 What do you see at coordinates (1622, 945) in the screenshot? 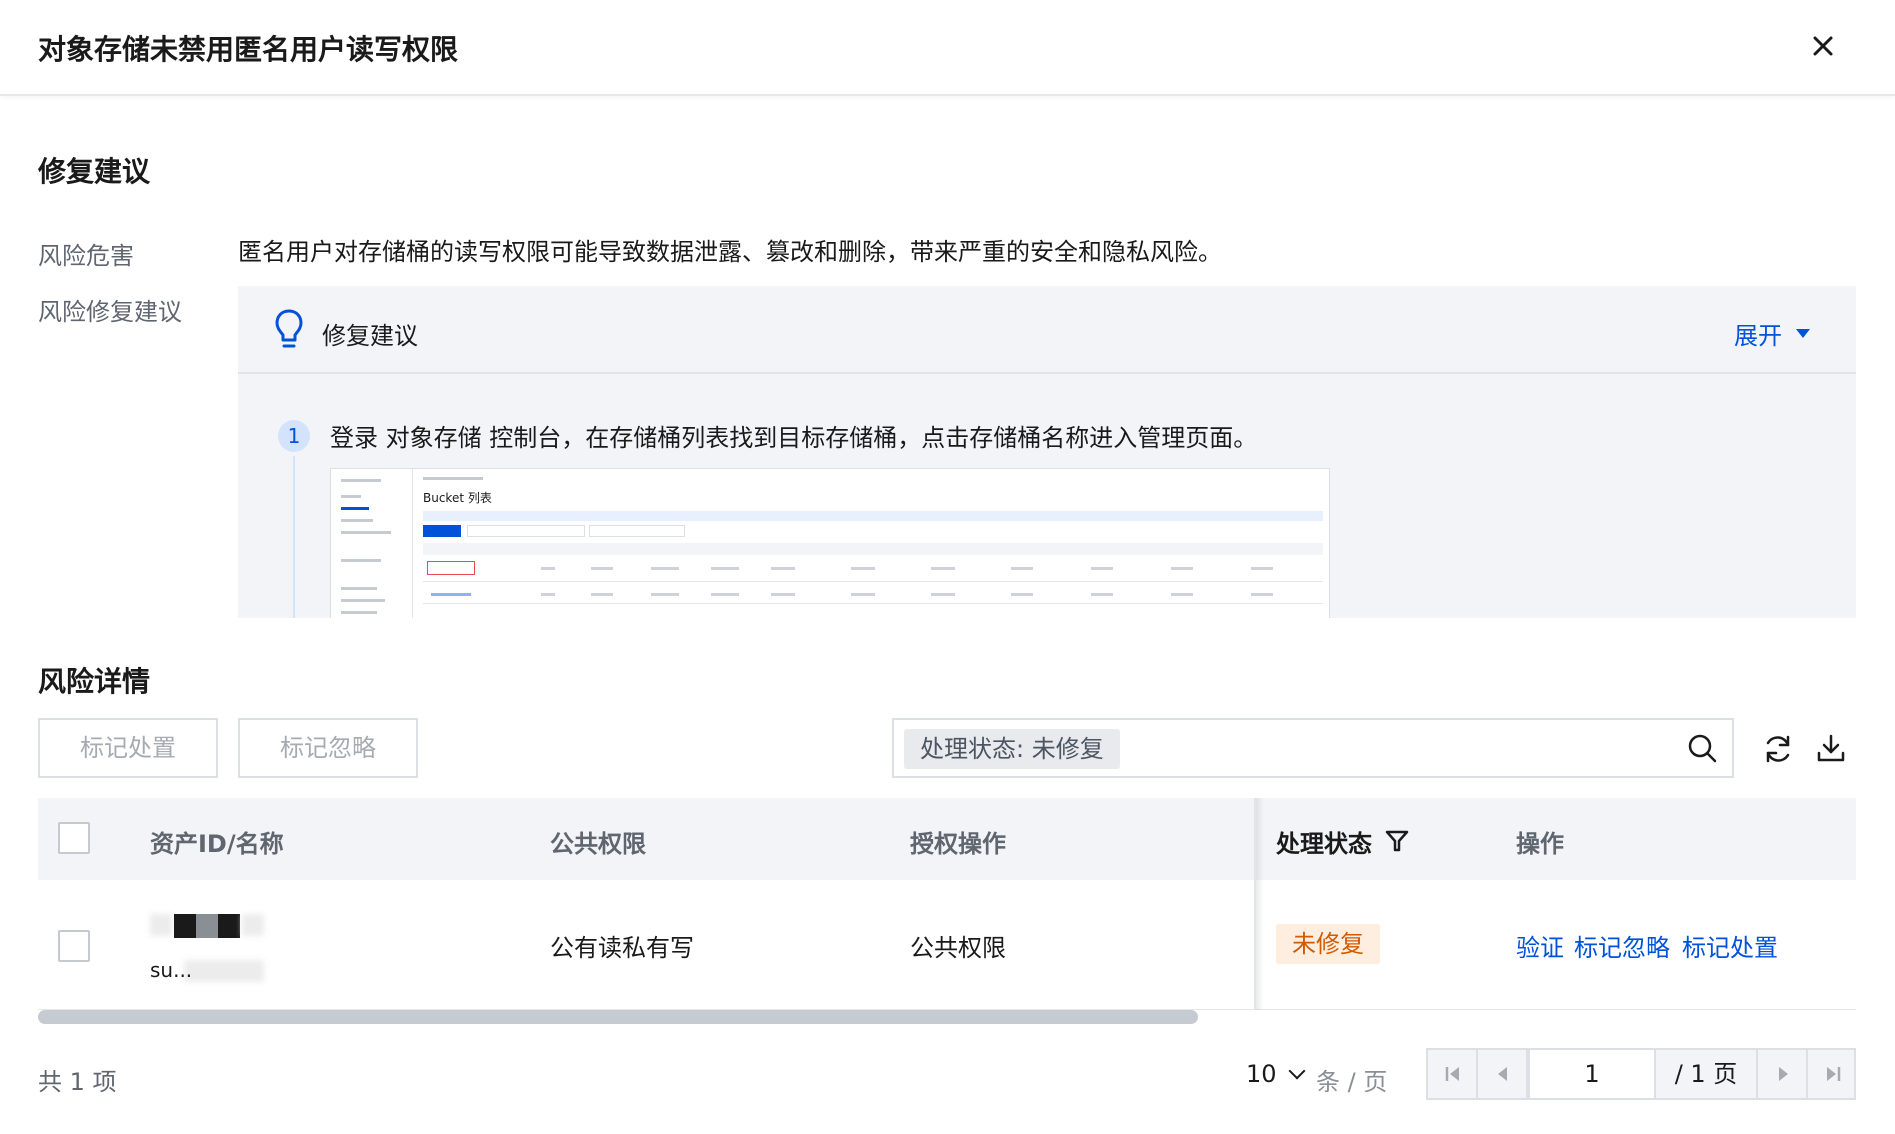
I see `mark-ignored-link: 标记忽略` at bounding box center [1622, 945].